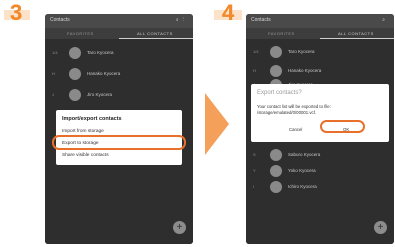 Image resolution: width=395 pixels, height=247 pixels. I want to click on list-index: Y, so click(254, 170).